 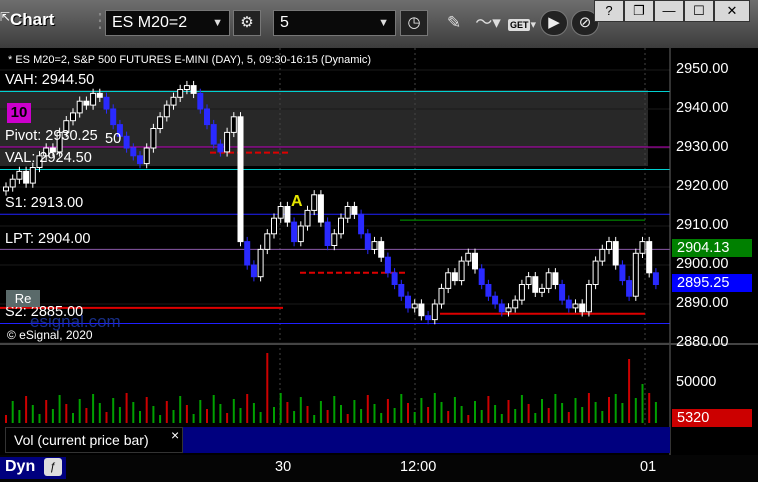 I want to click on time-tick: 12:00, so click(x=418, y=467).